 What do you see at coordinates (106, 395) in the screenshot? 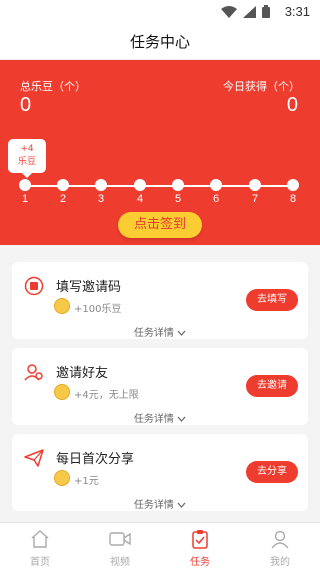
I see `task-reward: +4元，无上限` at bounding box center [106, 395].